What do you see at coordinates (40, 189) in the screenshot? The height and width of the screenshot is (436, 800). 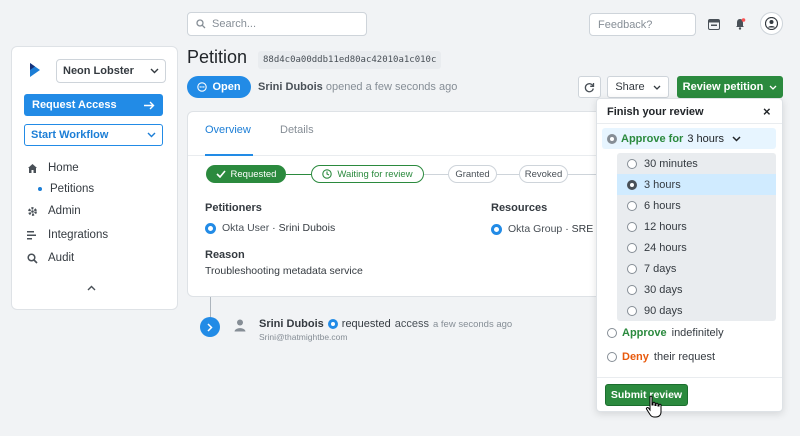 I see `bullet-icon` at bounding box center [40, 189].